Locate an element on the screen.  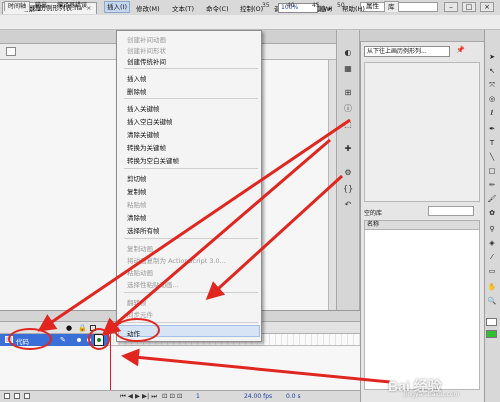
tab-properties: 属性 is located at coordinates (372, 6).